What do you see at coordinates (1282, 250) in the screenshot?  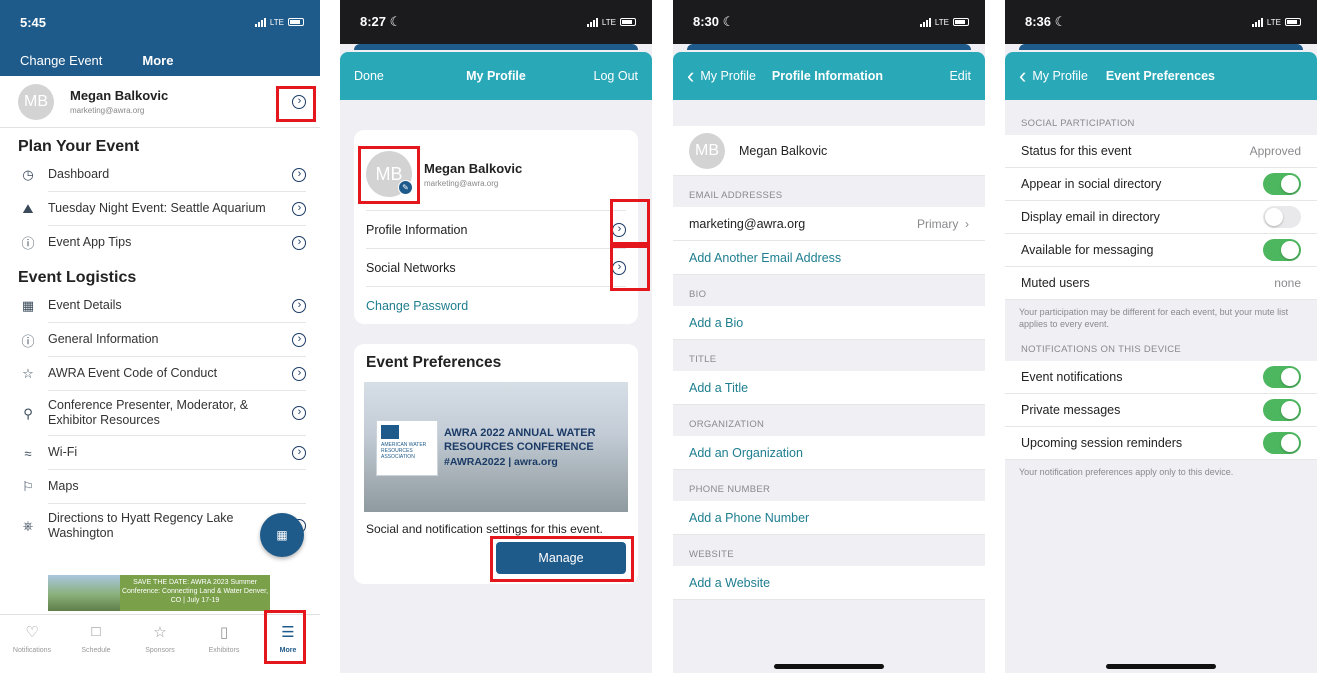 I see `messaging-toggle` at bounding box center [1282, 250].